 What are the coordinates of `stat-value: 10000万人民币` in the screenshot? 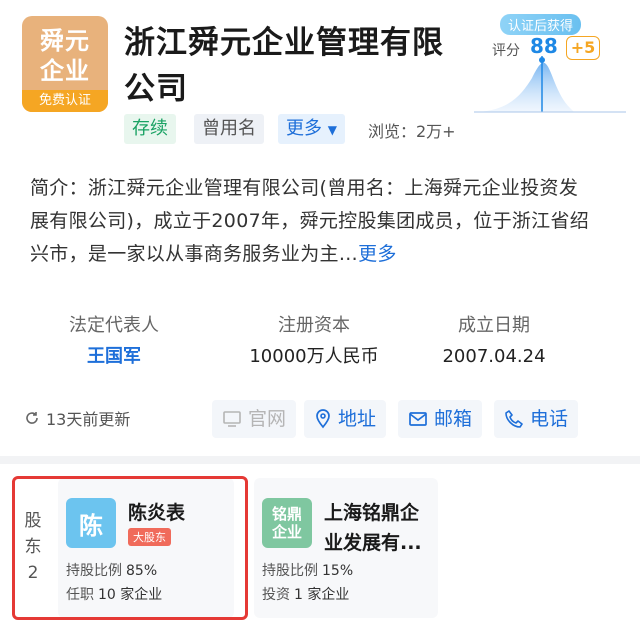 It's located at (314, 356).